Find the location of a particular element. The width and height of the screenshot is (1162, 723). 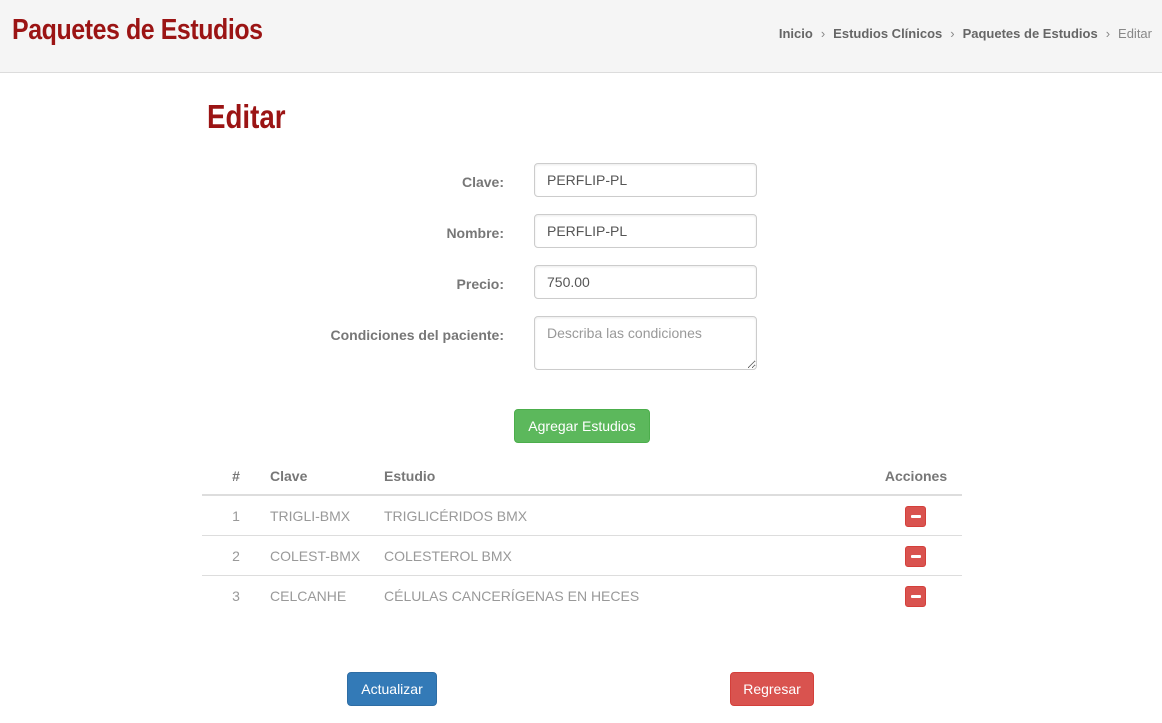

row-estudio: CÉLULAS CANCERÍGENAS EN HECES is located at coordinates (627, 595).